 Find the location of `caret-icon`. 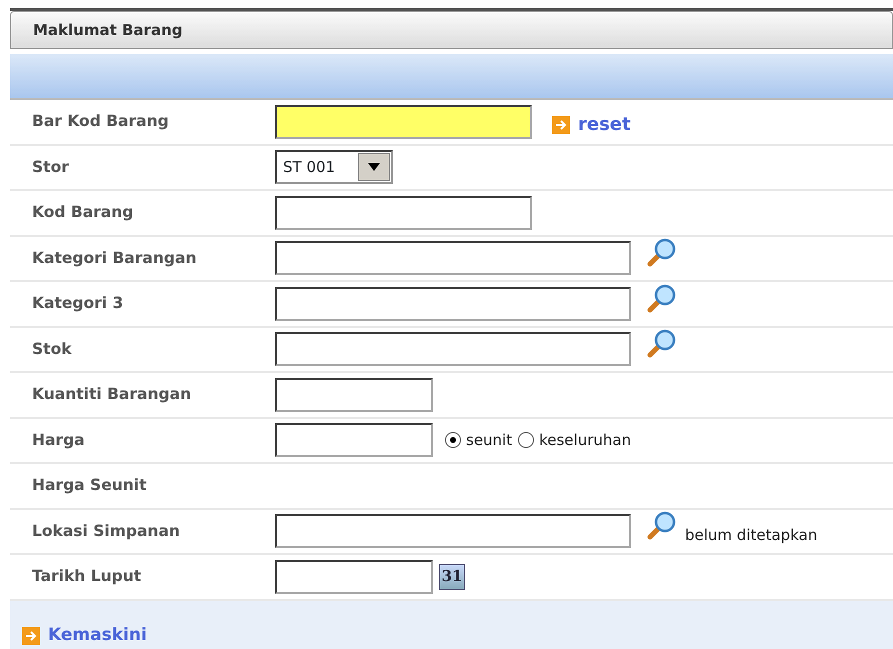

caret-icon is located at coordinates (374, 167).